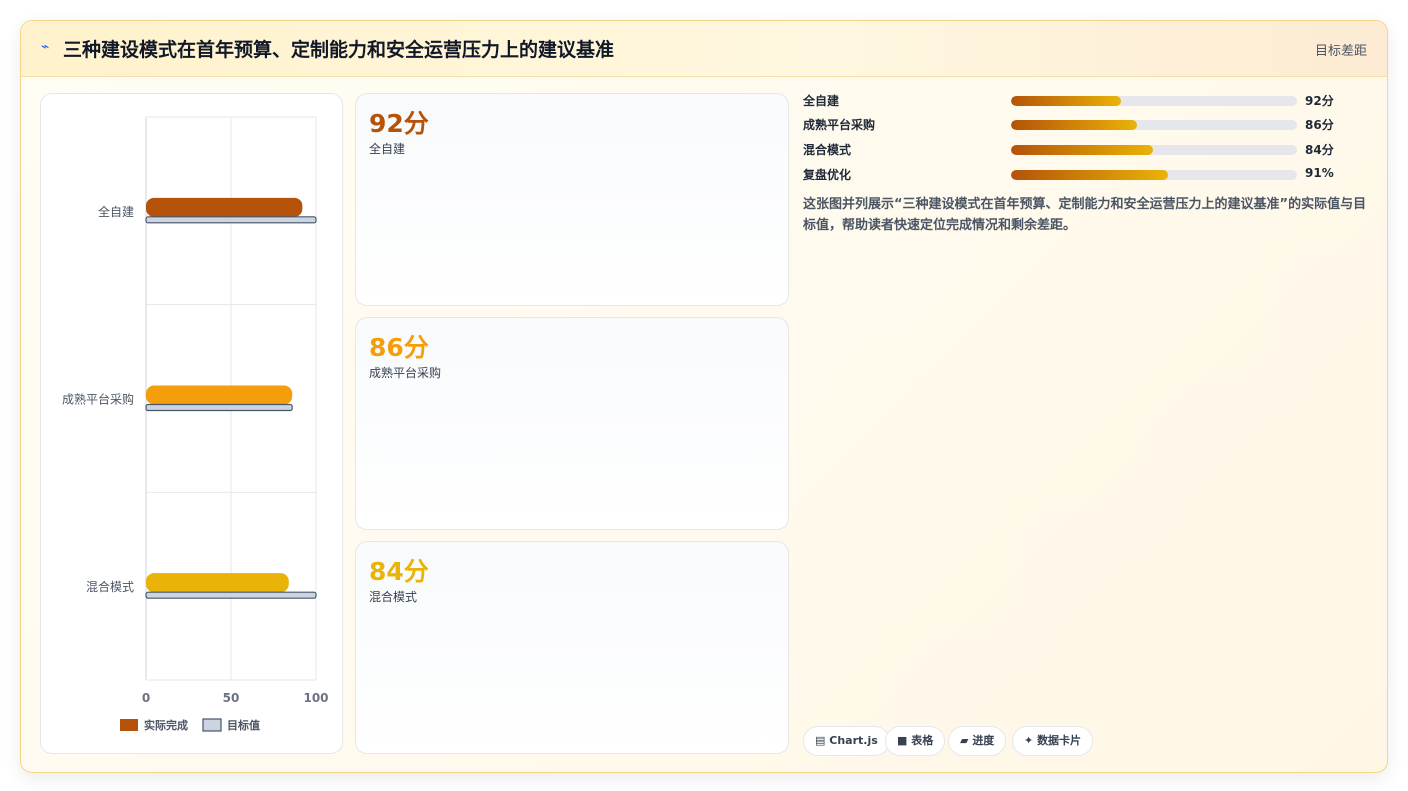 This screenshot has height=791, width=1408. I want to click on chip-label: 表格, so click(922, 740).